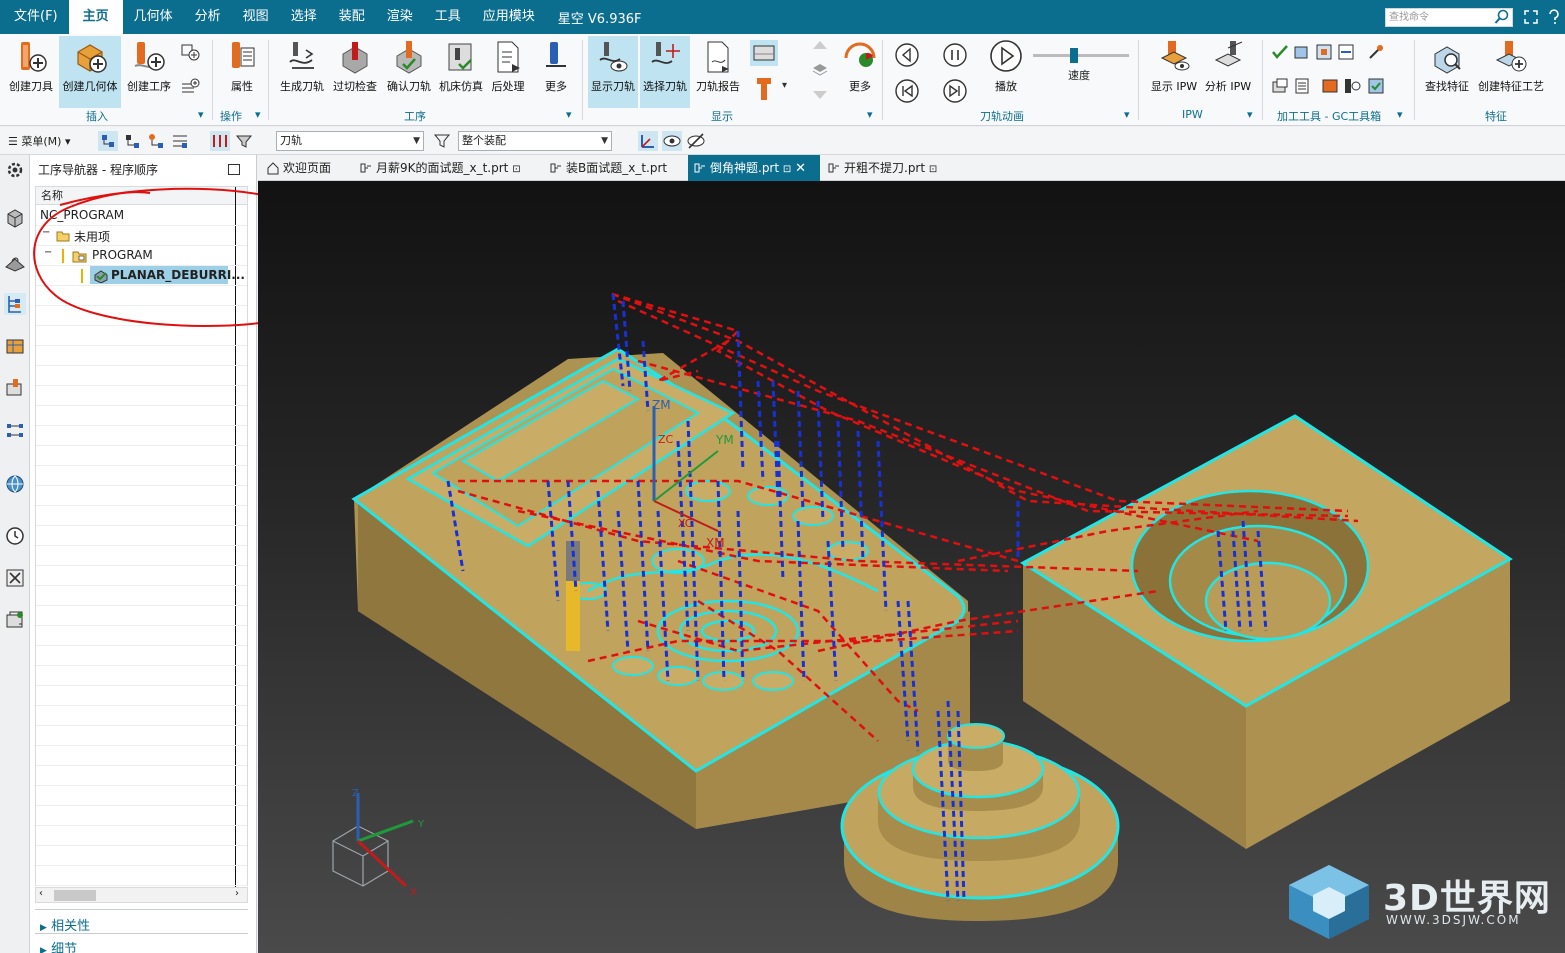 The width and height of the screenshot is (1565, 953). I want to click on generate-toolpath-button: 生成刀轨, so click(302, 72).